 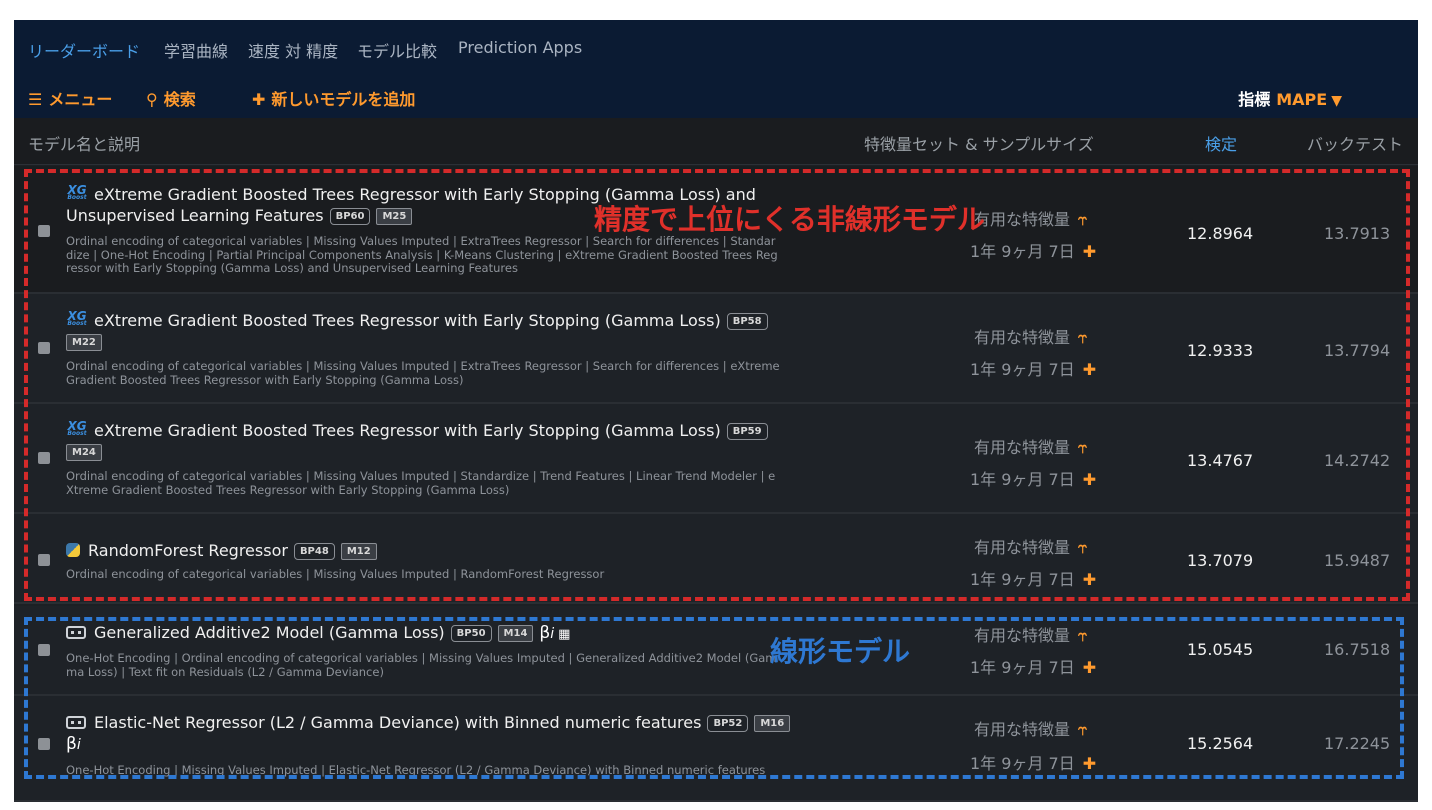 I want to click on metric-selector: 指標 MAPE ▼, so click(x=1290, y=98).